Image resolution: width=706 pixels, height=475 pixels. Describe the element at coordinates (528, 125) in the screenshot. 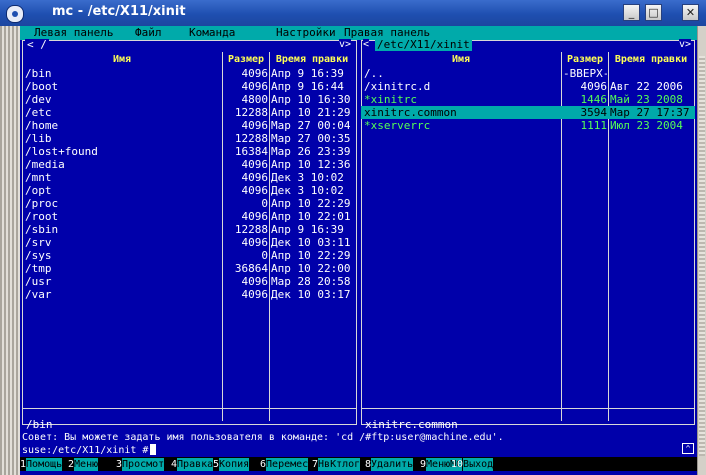

I see `file-row: *xserverrc 1111 Июл 23 2004` at that location.